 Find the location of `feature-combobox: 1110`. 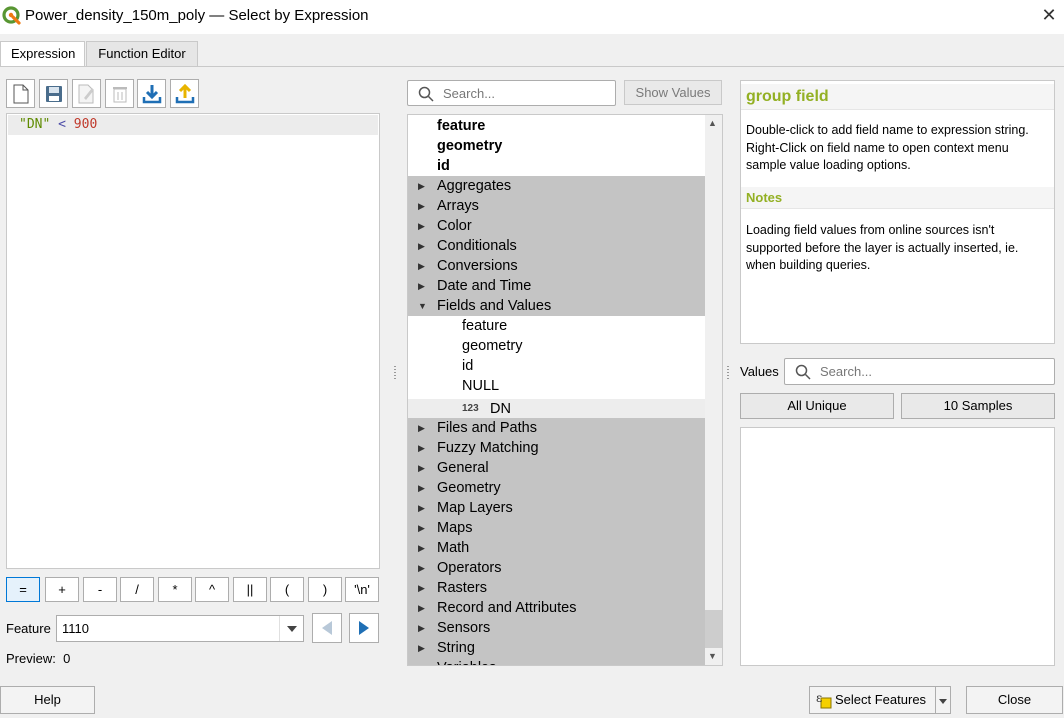

feature-combobox: 1110 is located at coordinates (180, 628).